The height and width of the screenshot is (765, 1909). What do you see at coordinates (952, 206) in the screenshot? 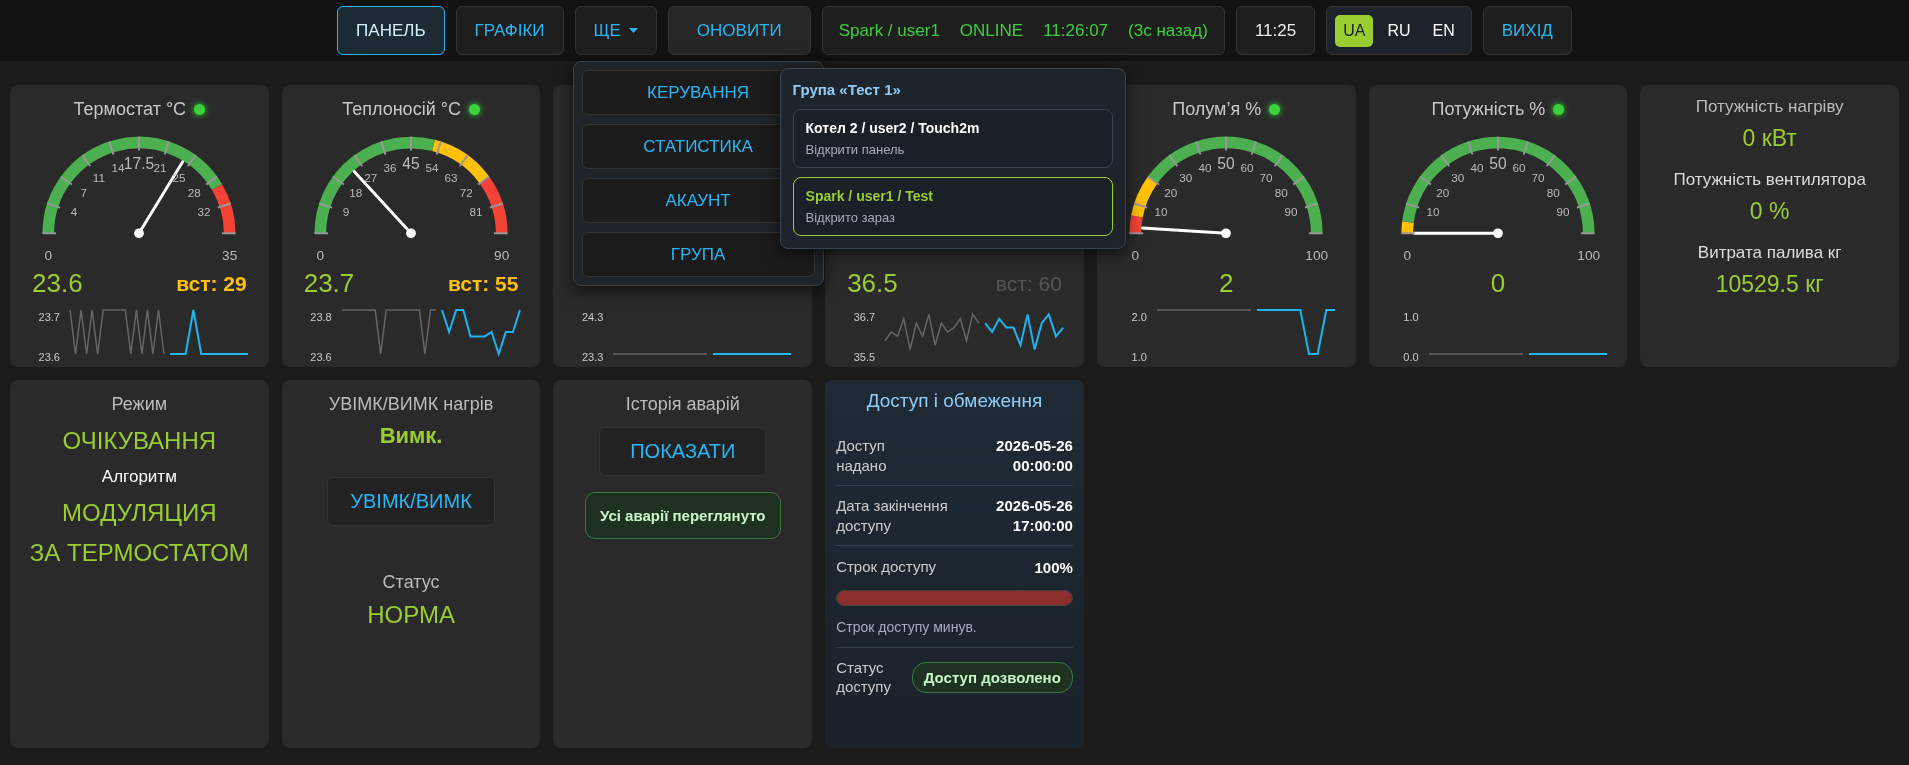
I see `device-item: Spark / user1 / Test Відкрито зараз` at bounding box center [952, 206].